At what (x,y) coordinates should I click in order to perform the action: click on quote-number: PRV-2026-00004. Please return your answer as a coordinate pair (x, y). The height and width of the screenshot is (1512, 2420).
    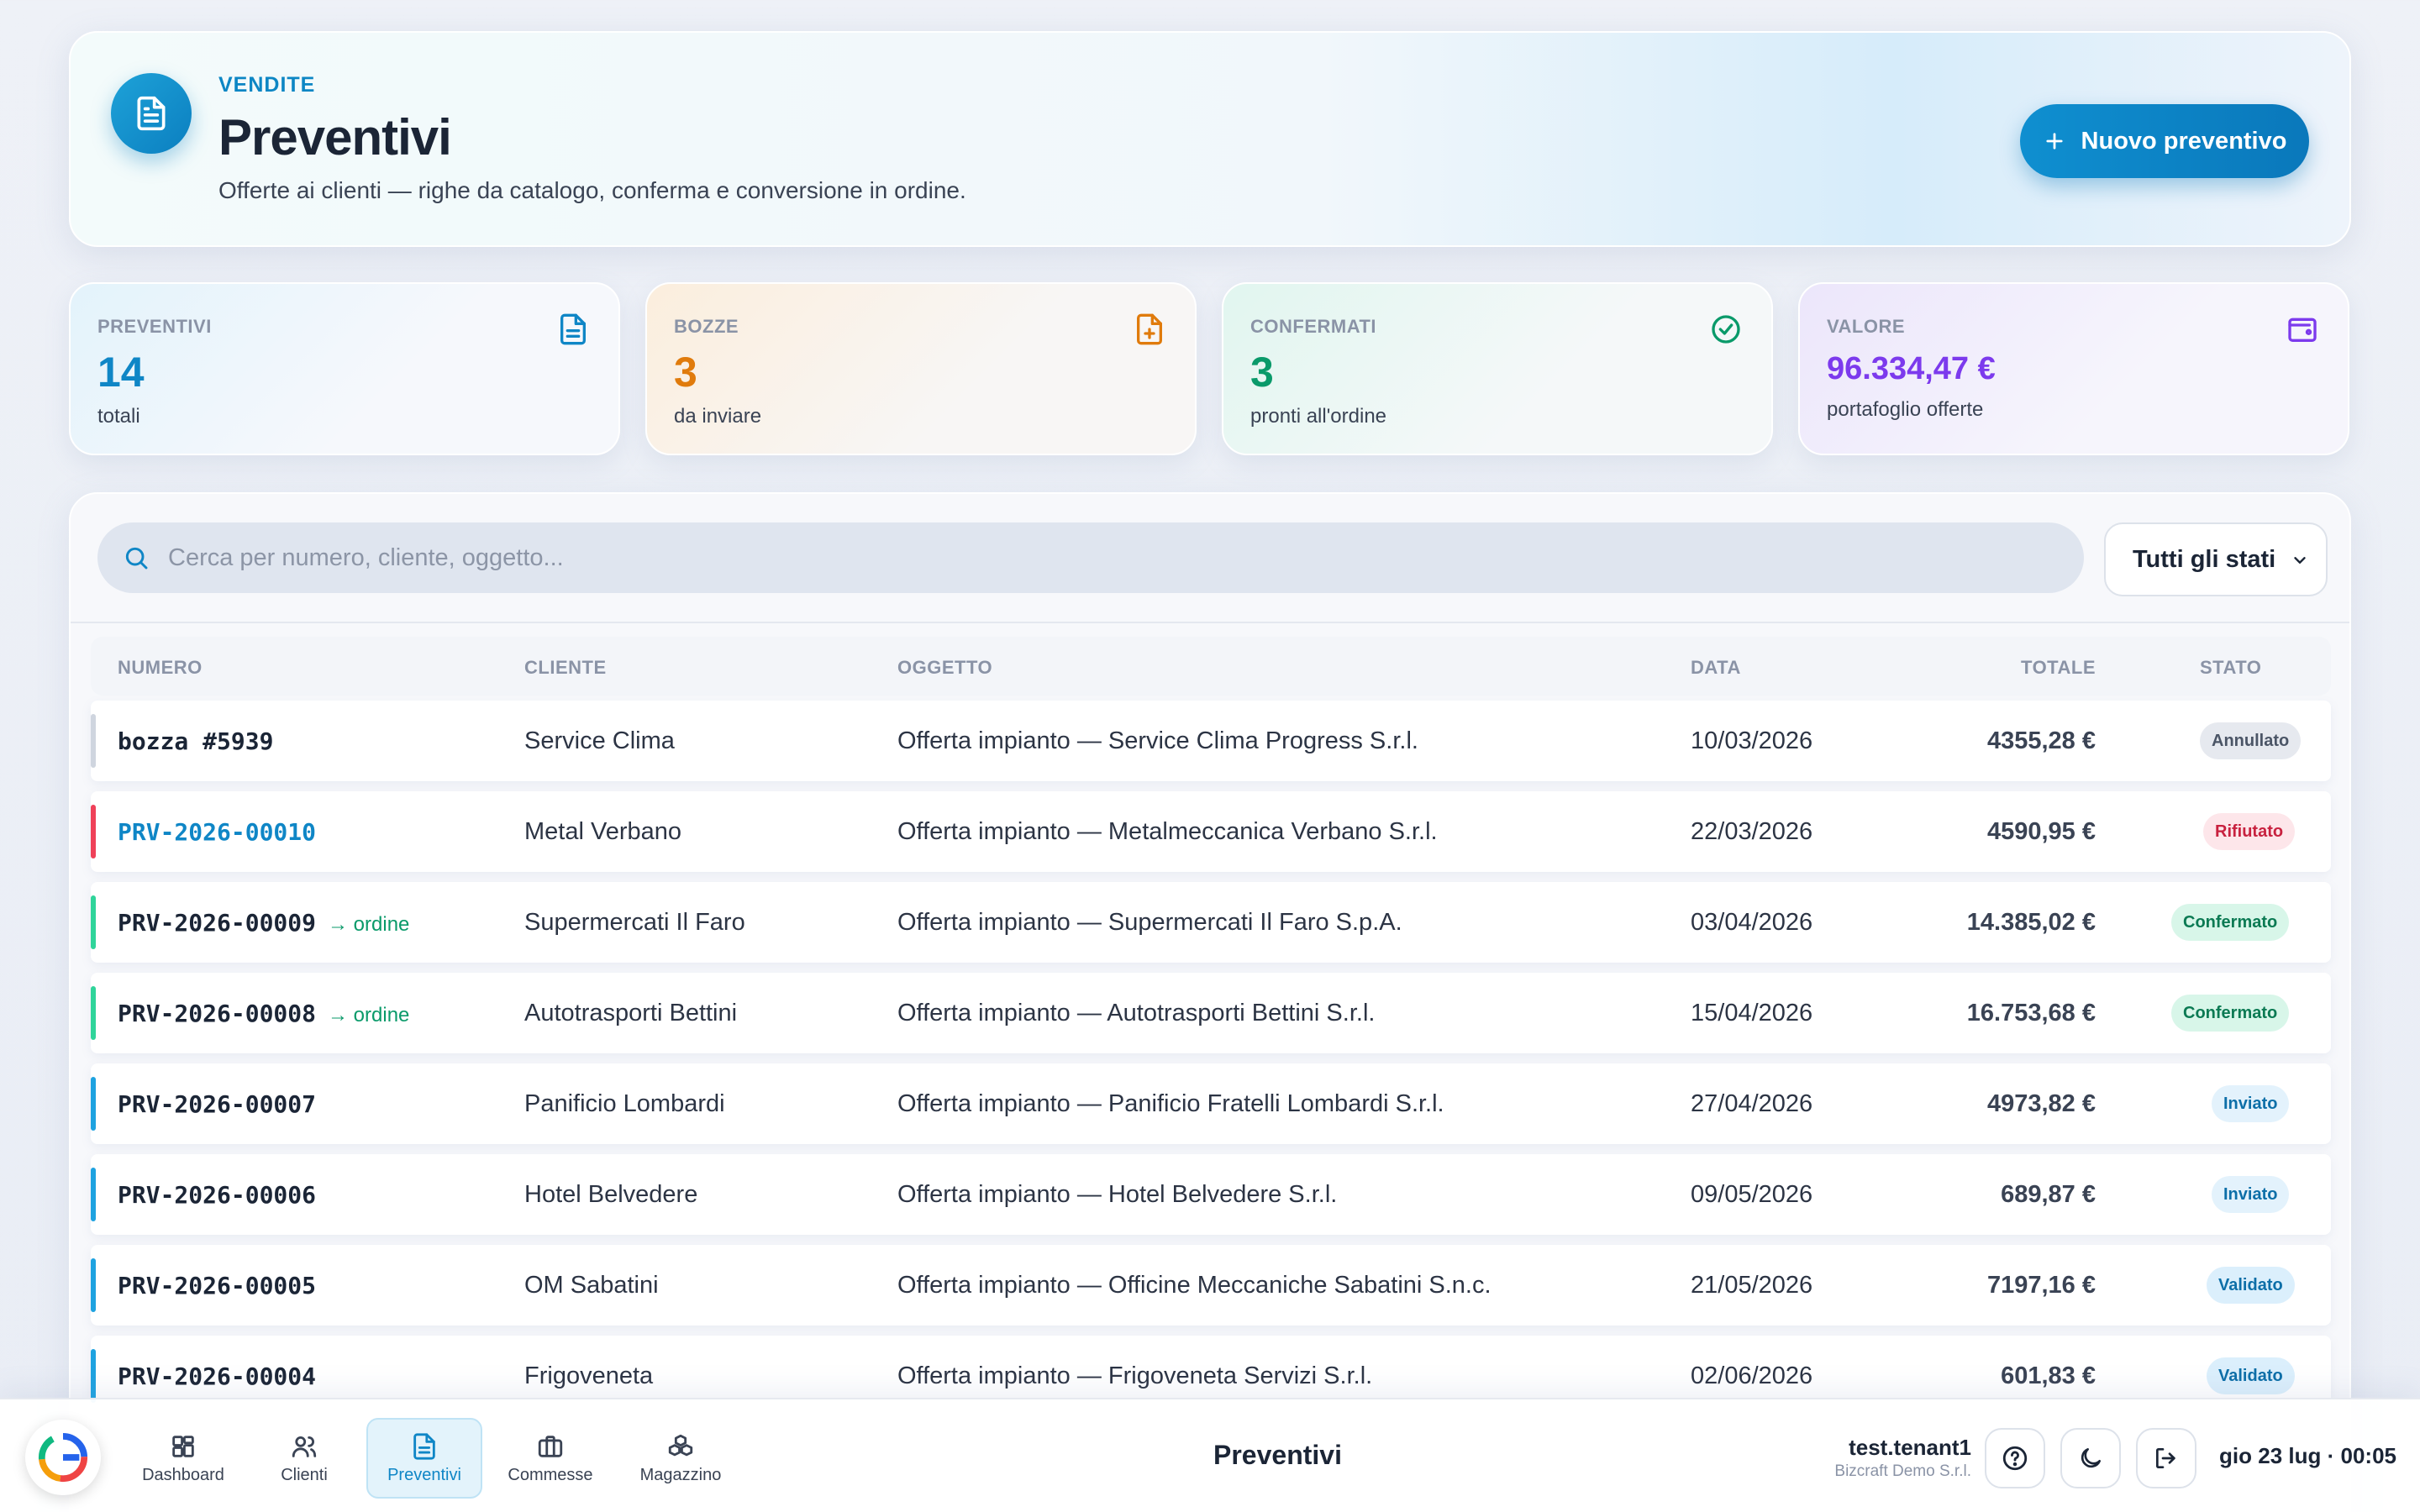
    Looking at the image, I should click on (217, 1376).